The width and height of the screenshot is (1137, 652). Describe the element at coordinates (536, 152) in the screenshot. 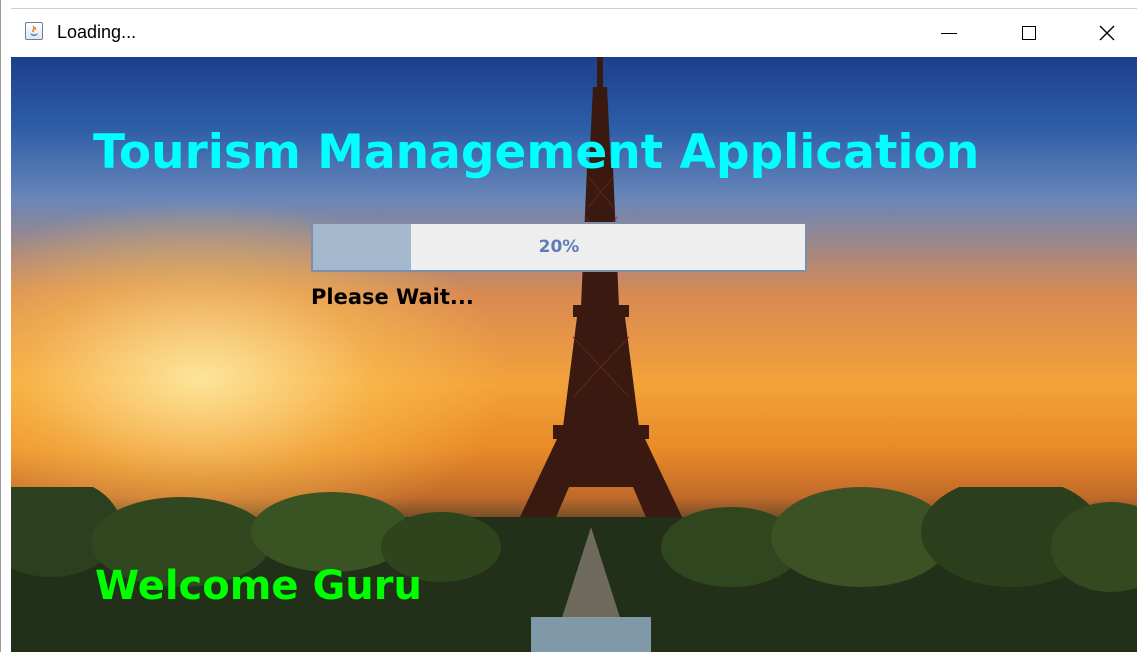

I see `app-title: Tourism Management Application` at that location.